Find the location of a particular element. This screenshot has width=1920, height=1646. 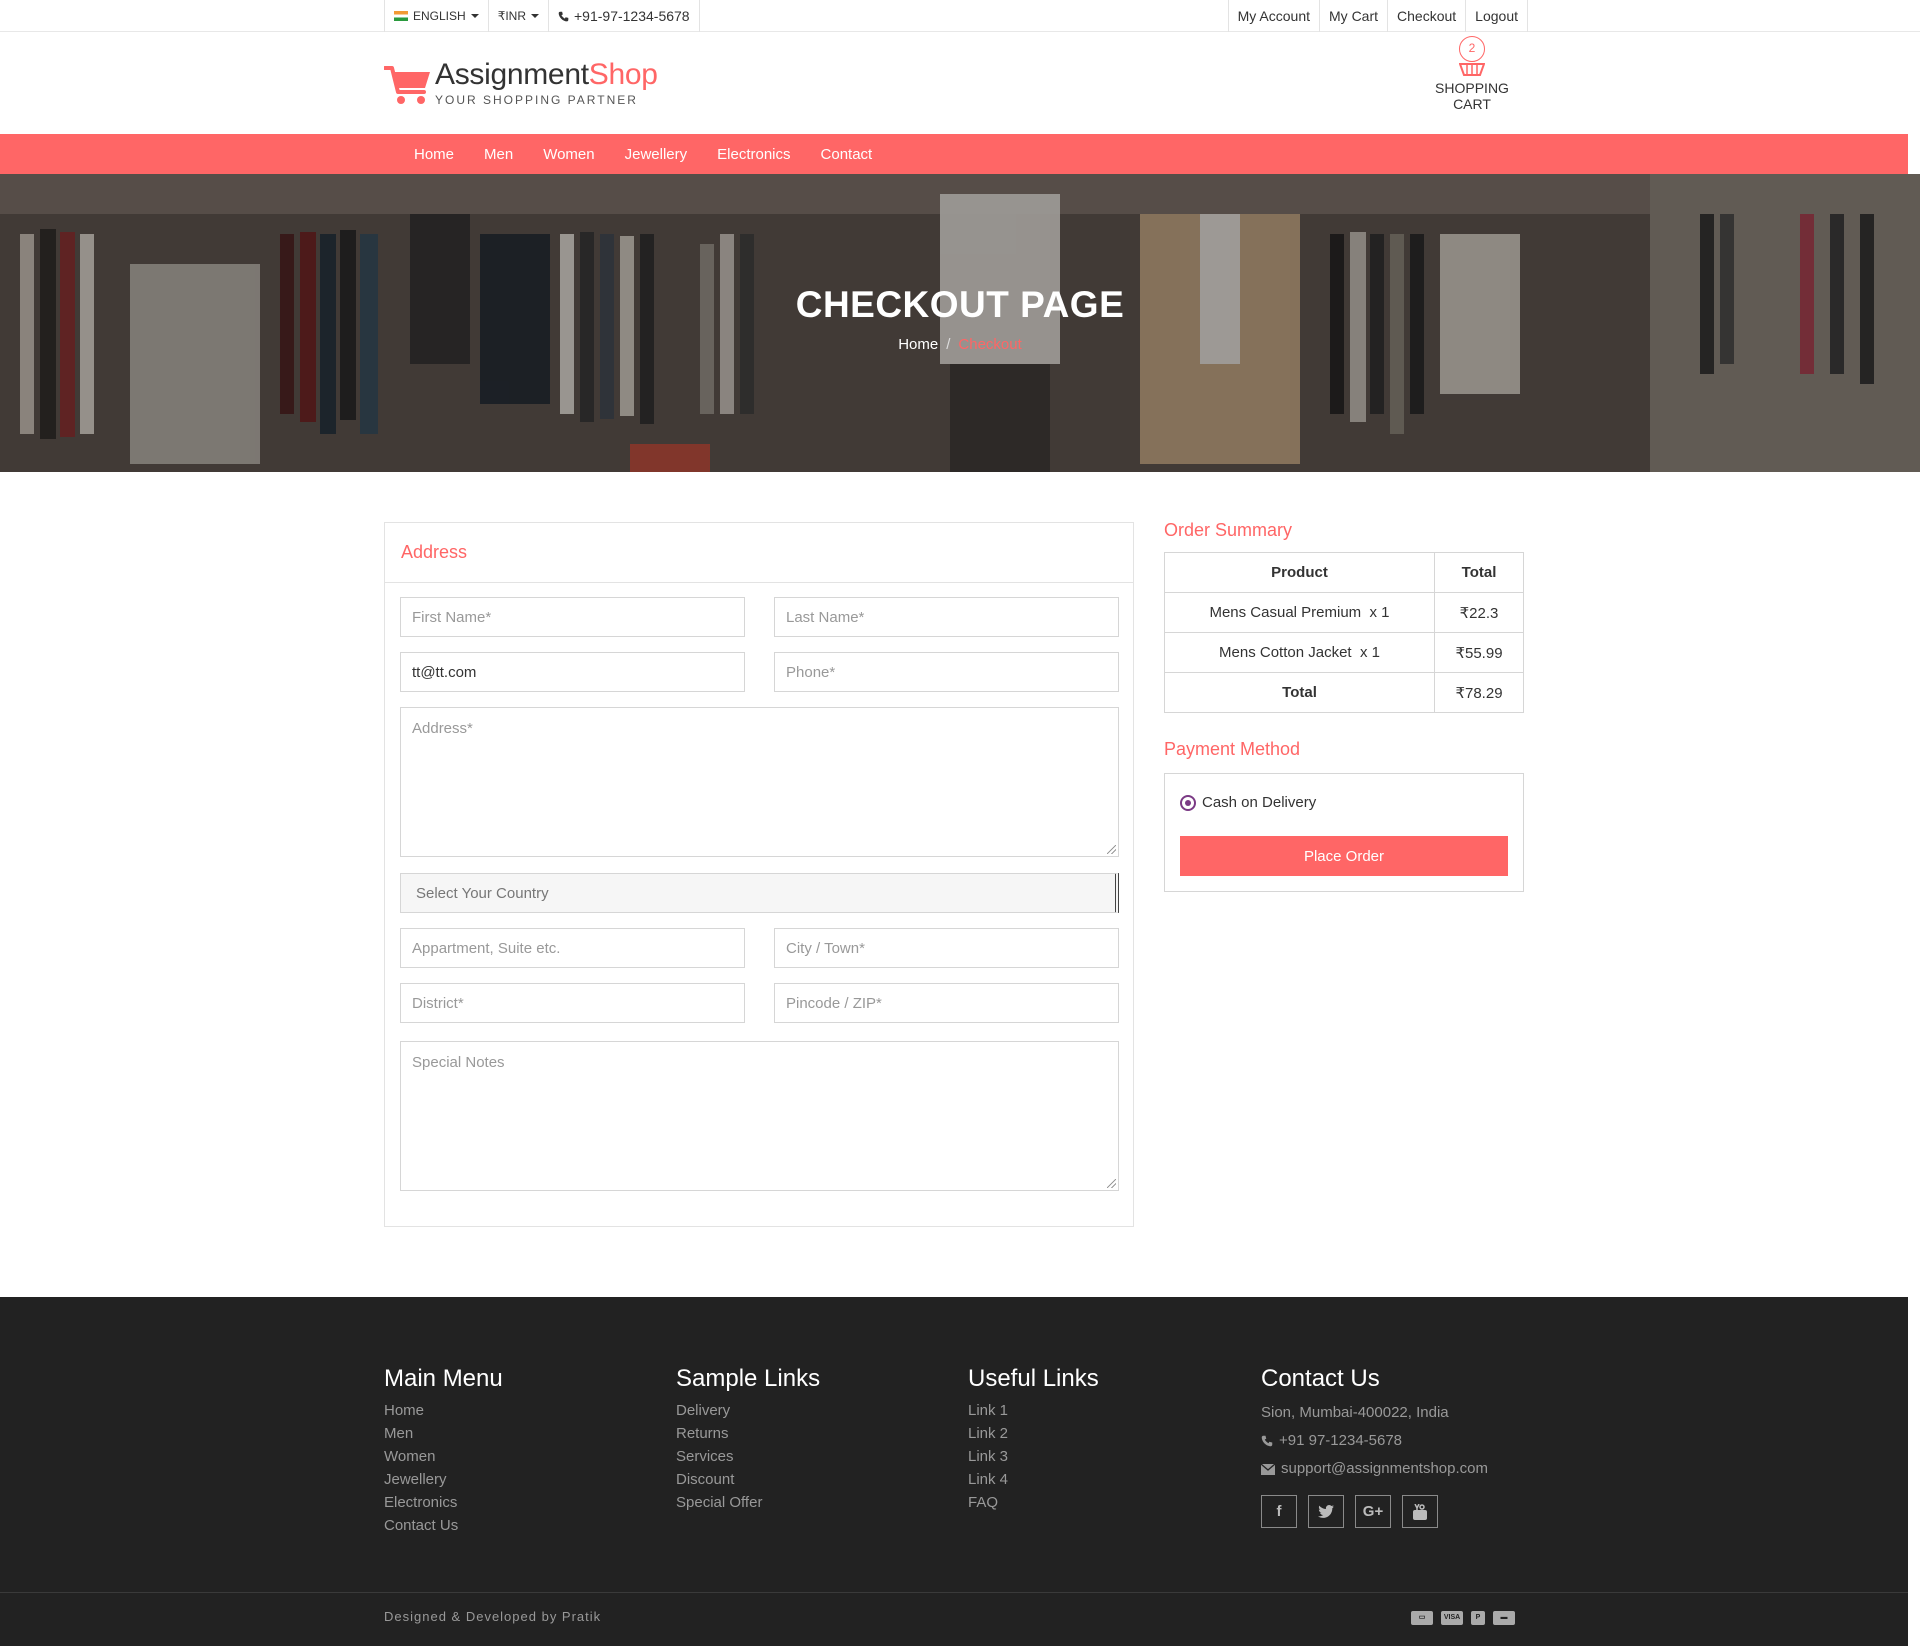

footer-sample-links-title: Sample Links is located at coordinates (748, 1378).